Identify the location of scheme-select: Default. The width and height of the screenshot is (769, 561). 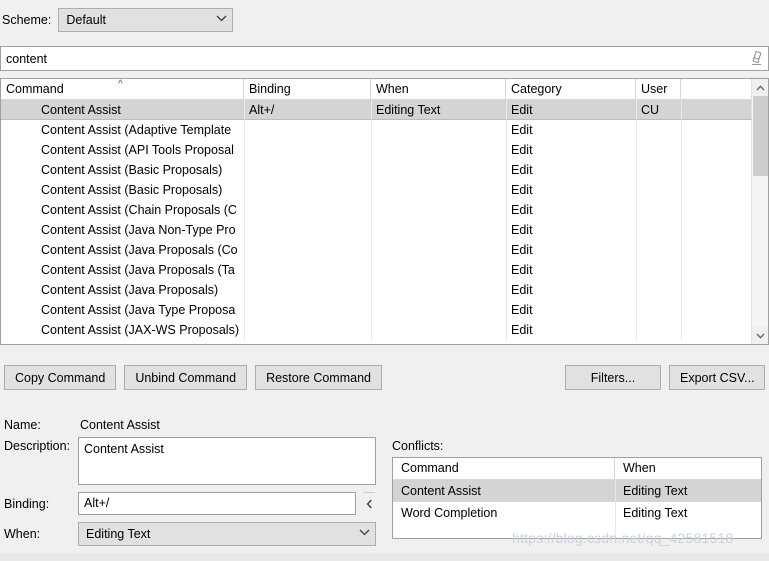
(146, 20).